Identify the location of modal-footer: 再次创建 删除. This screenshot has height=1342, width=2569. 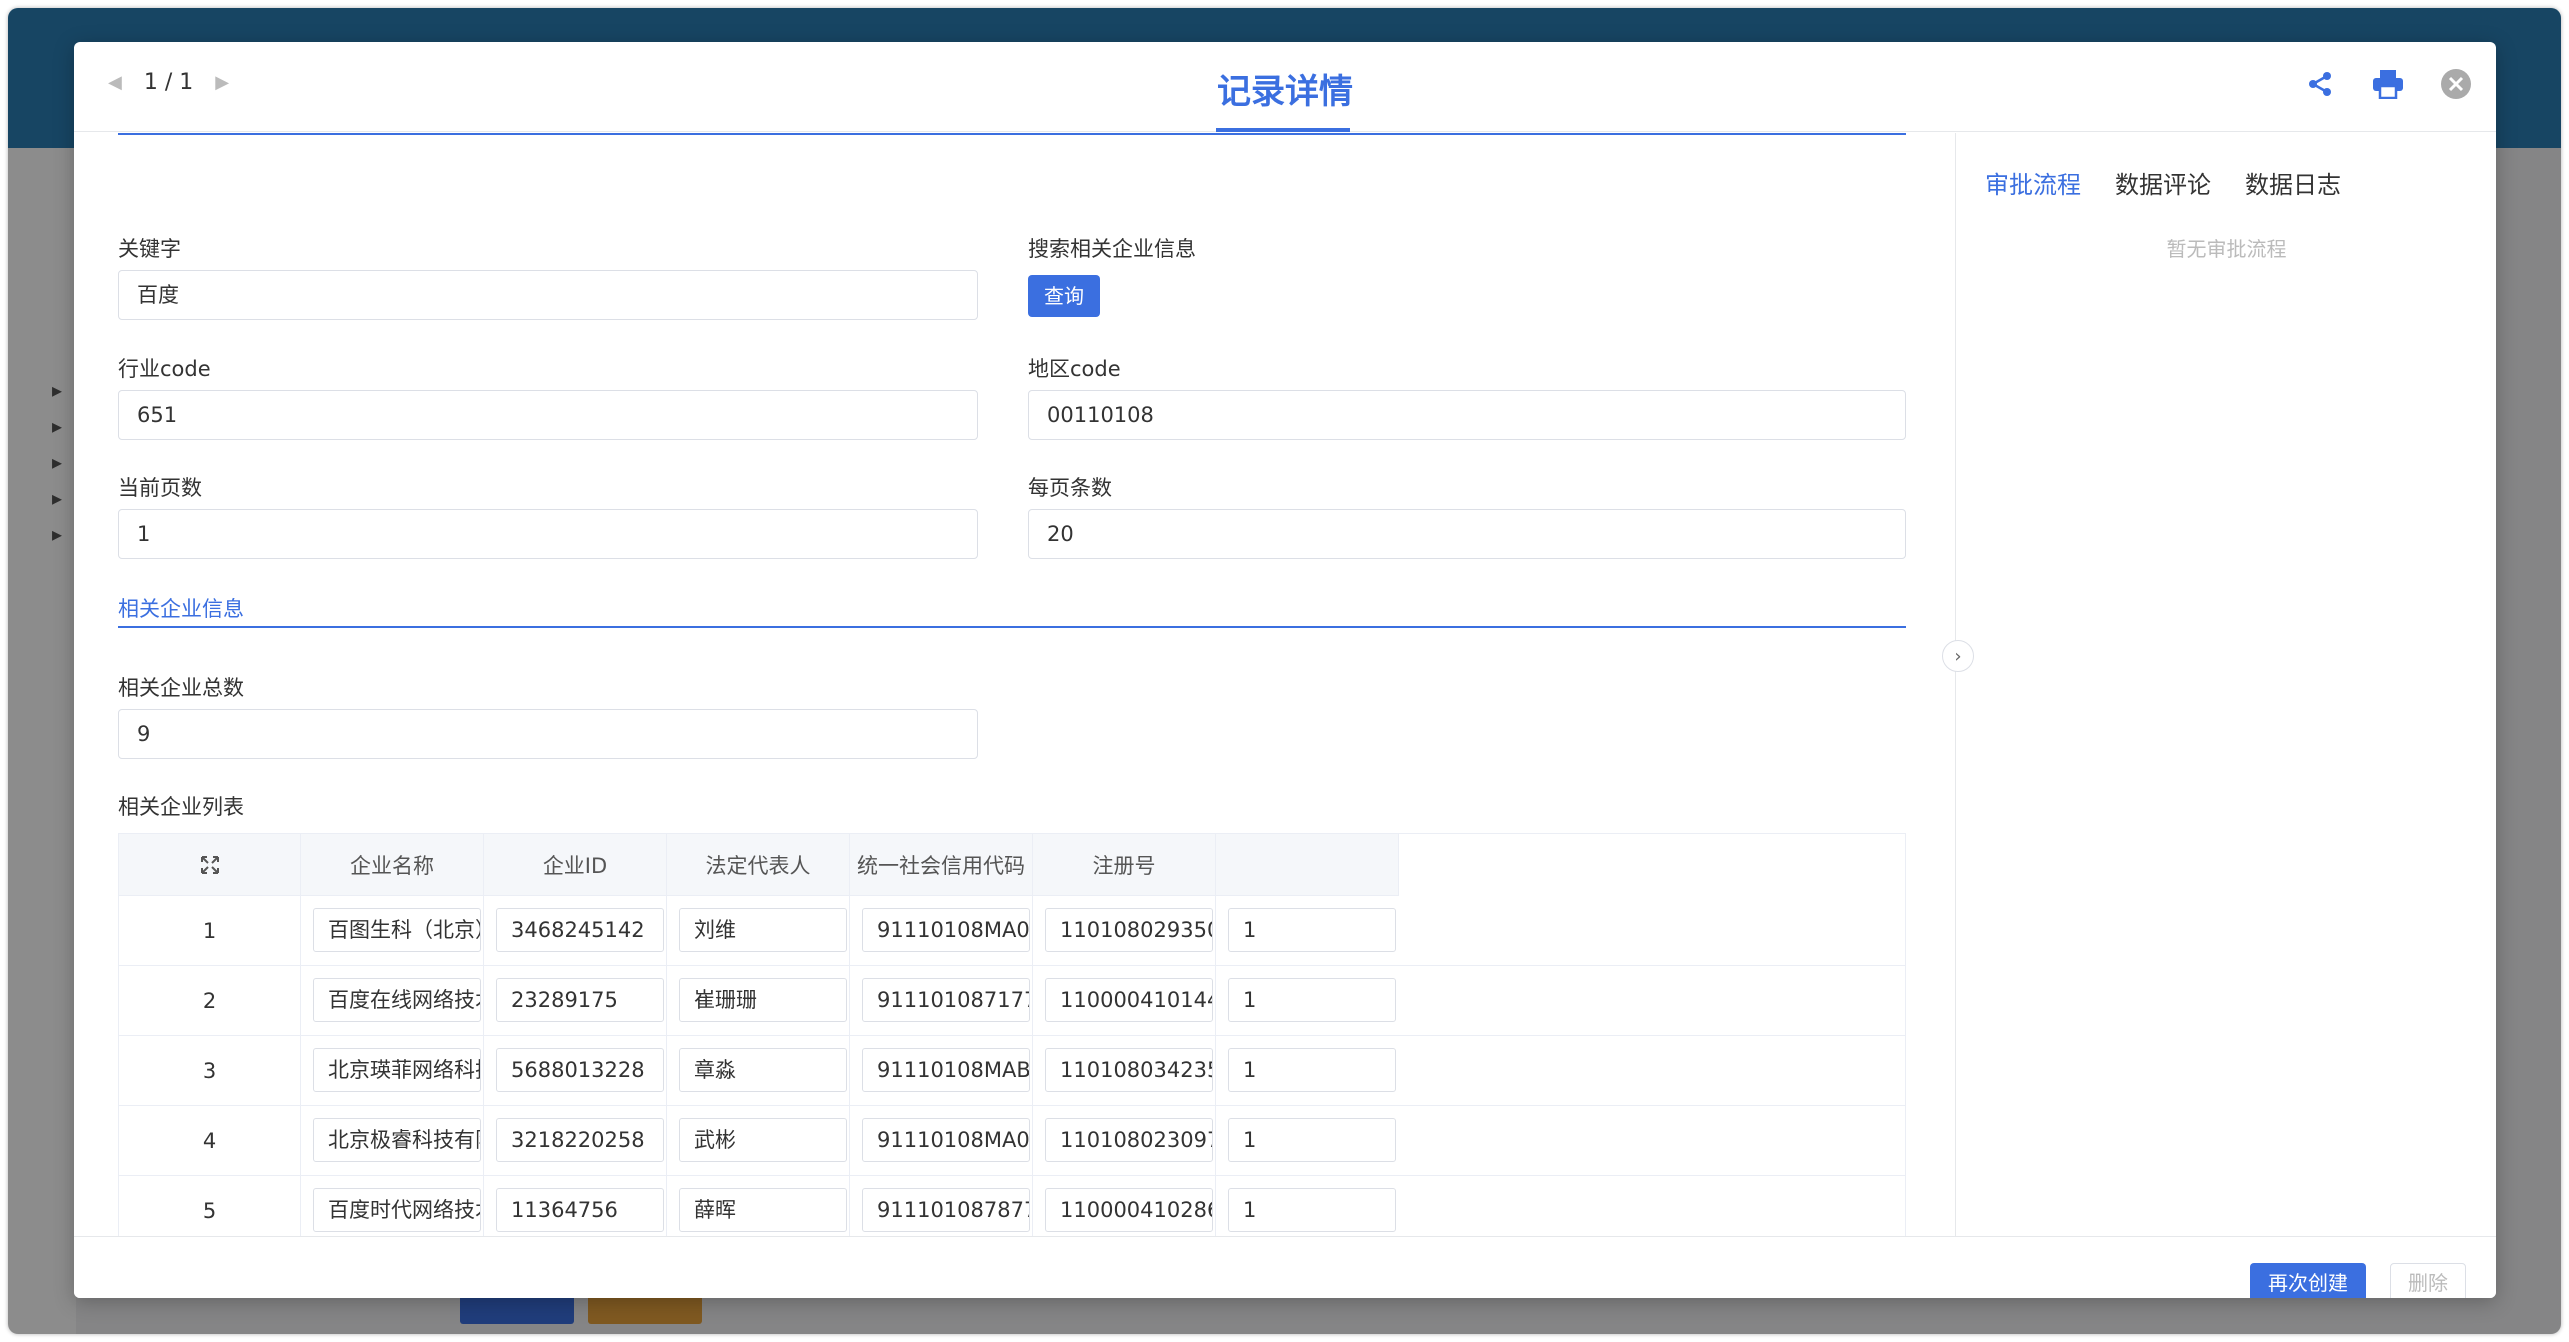
(1285, 1267).